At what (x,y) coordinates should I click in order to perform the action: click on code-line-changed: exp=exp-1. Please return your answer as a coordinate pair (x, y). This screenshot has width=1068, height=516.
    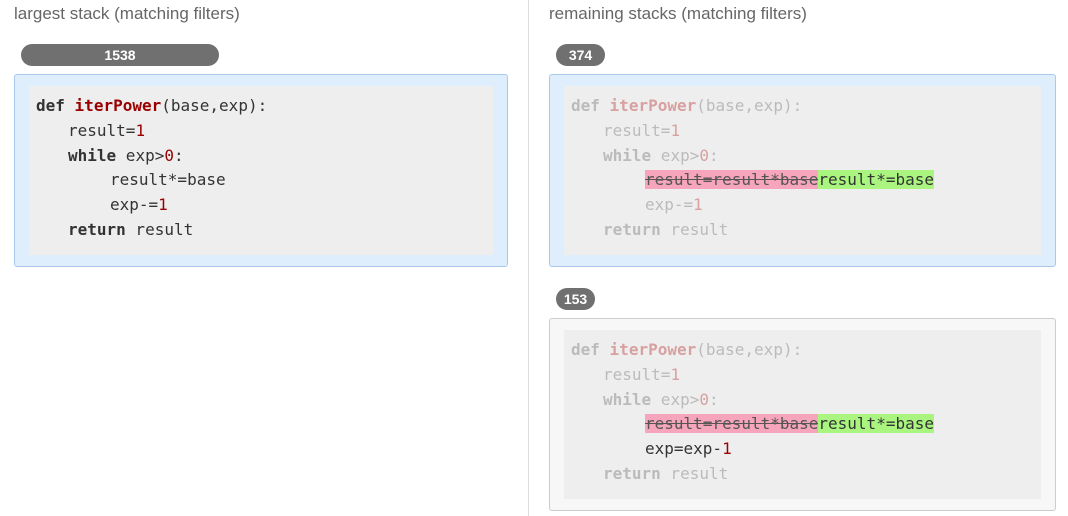
    Looking at the image, I should click on (688, 448).